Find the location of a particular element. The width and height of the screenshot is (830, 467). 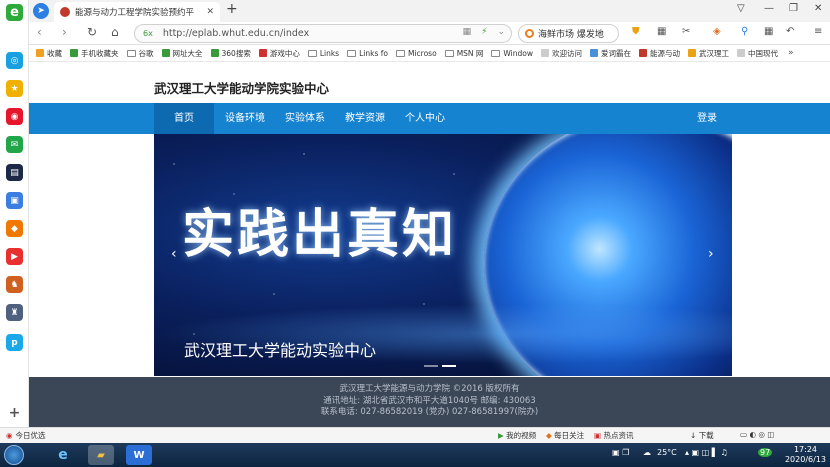

carousel-next-icon: › is located at coordinates (711, 254).